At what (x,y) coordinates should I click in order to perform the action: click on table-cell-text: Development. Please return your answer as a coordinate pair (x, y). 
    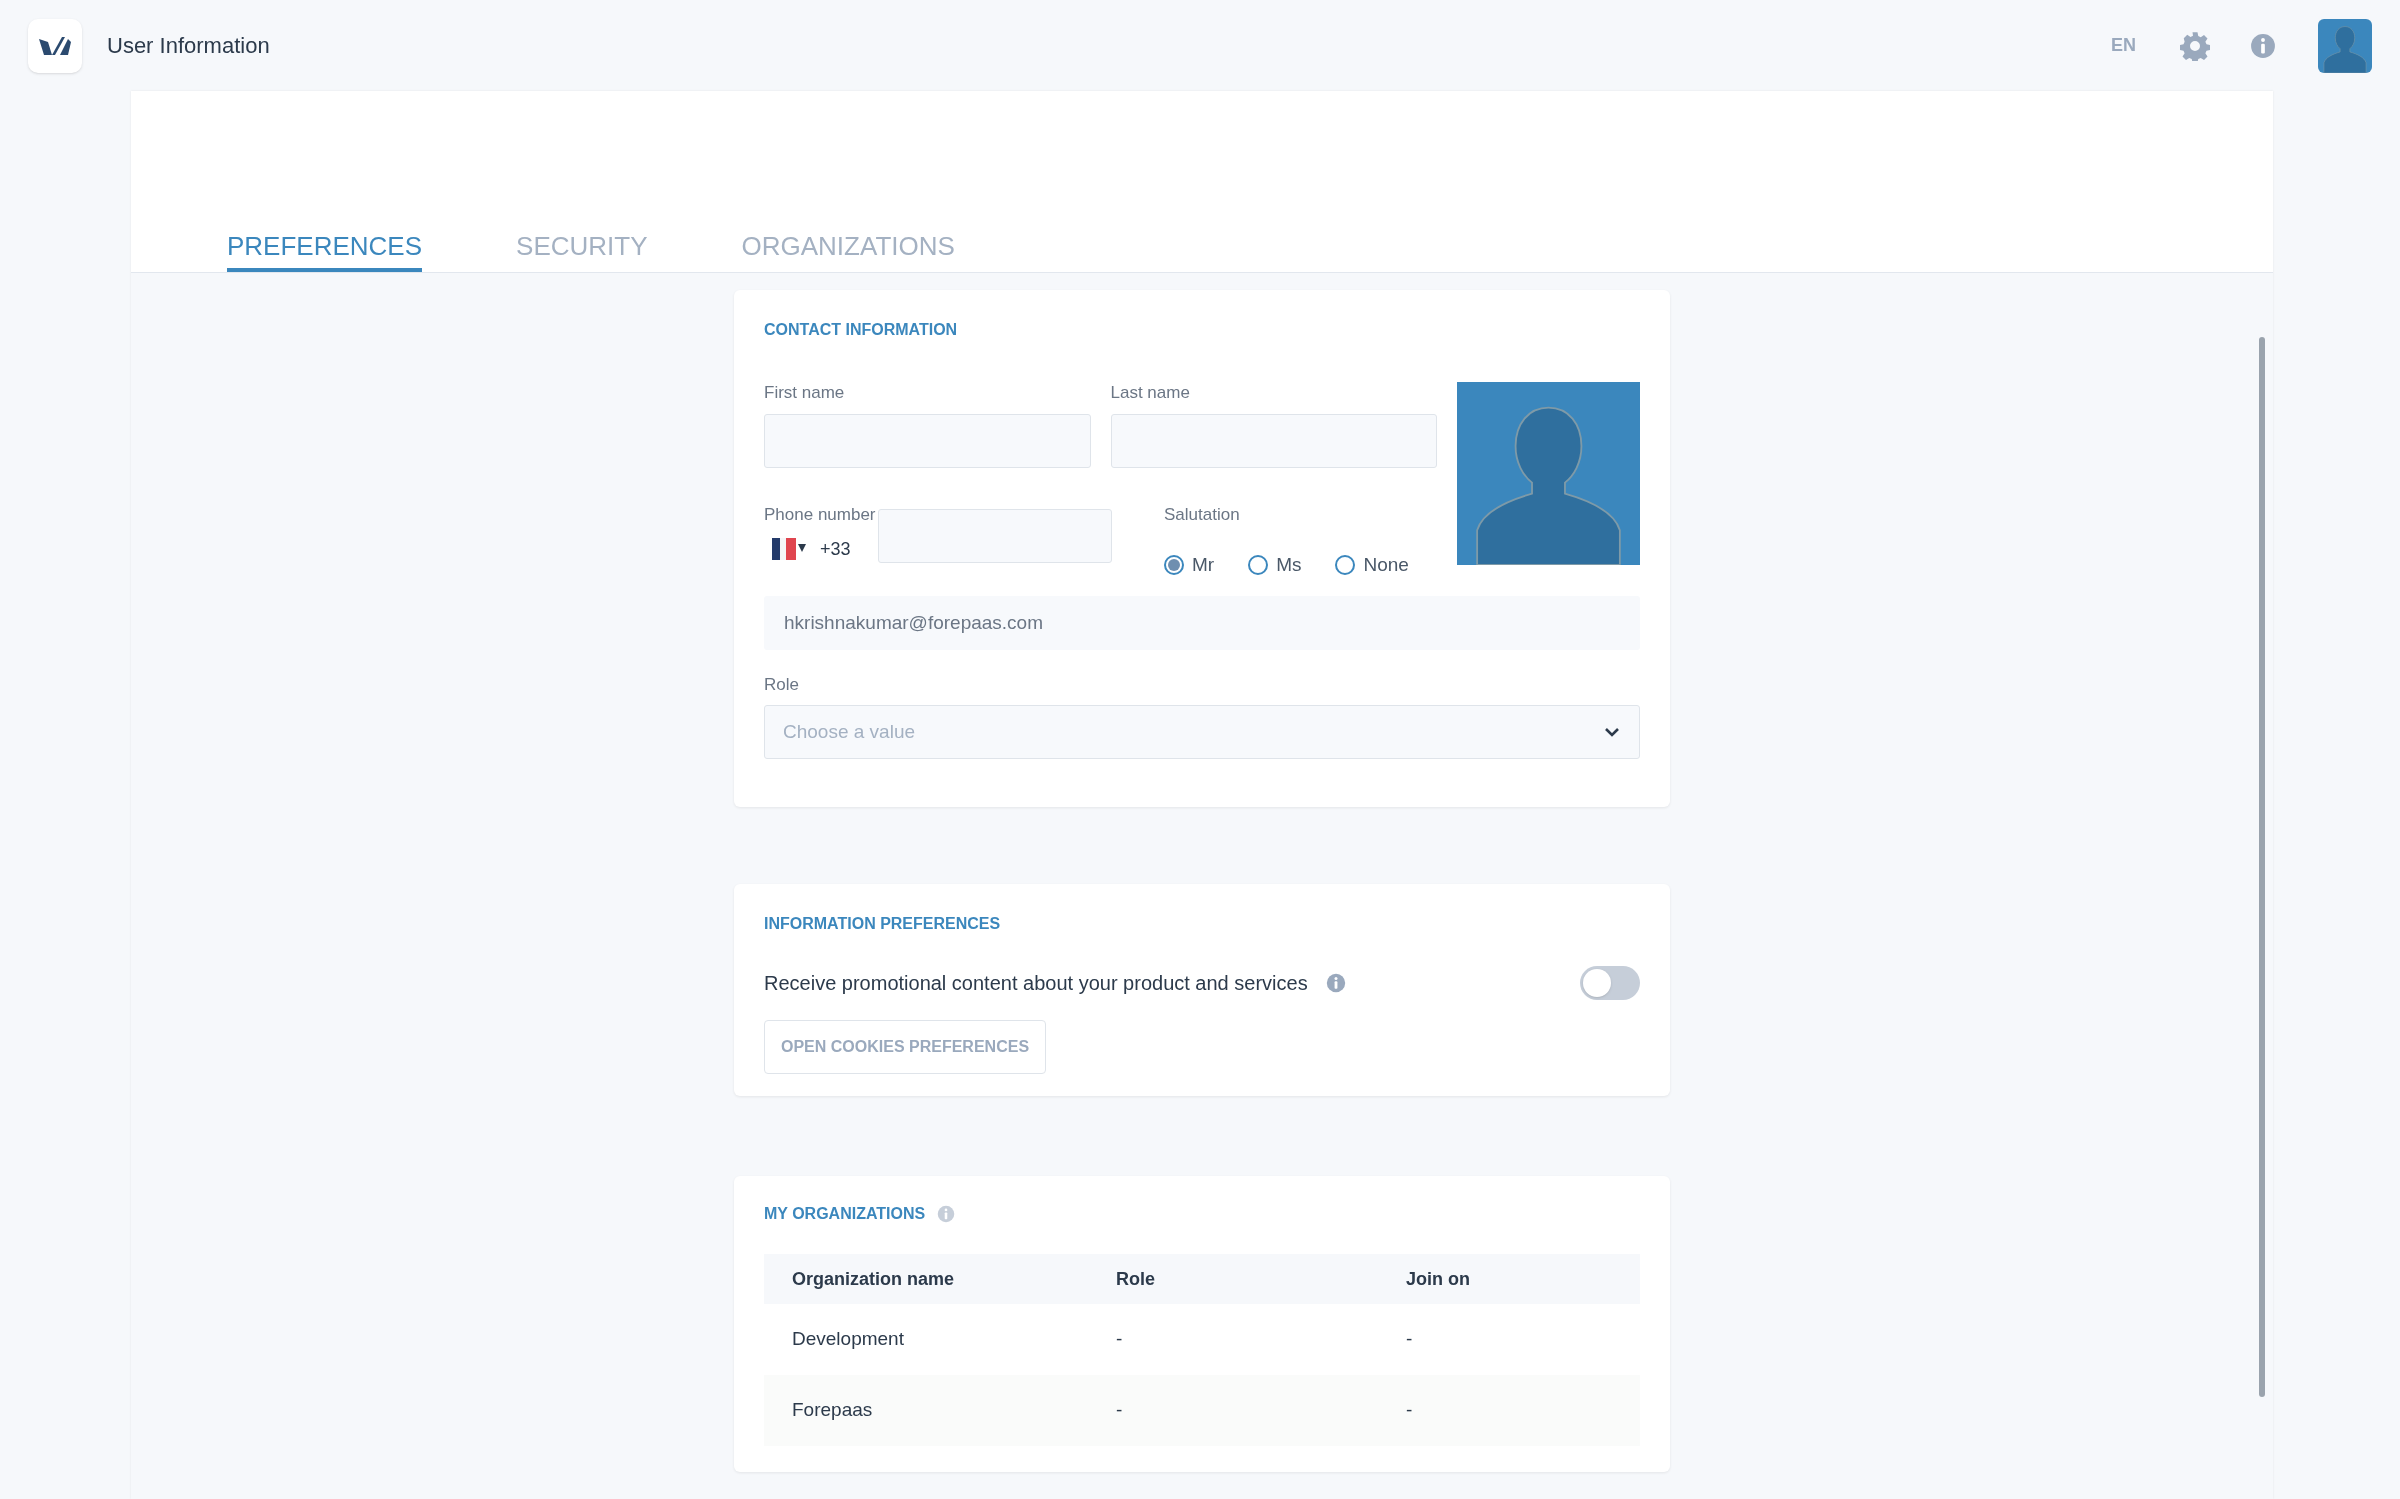
    Looking at the image, I should click on (848, 1339).